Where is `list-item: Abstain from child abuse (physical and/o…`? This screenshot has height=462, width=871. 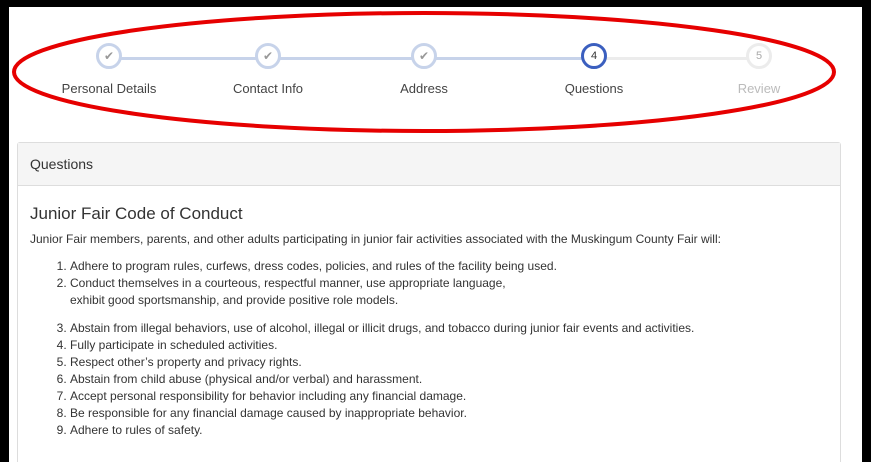 list-item: Abstain from child abuse (physical and/o… is located at coordinates (449, 379).